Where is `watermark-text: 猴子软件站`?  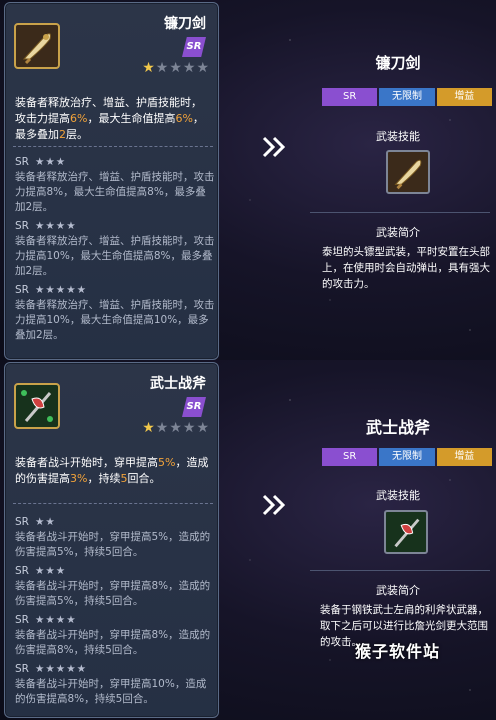
watermark-text: 猴子软件站 is located at coordinates (398, 651).